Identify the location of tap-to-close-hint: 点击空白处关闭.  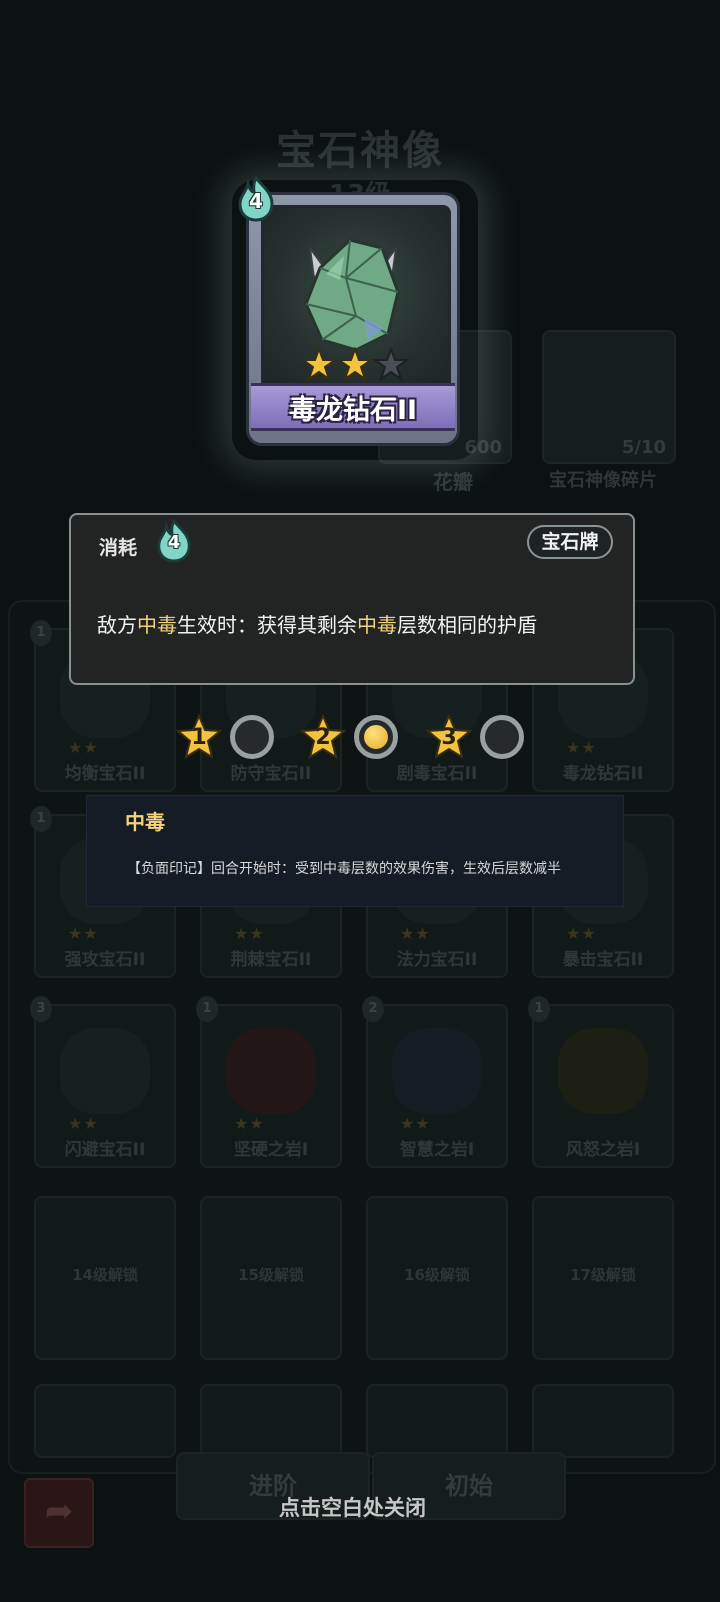
(352, 1507).